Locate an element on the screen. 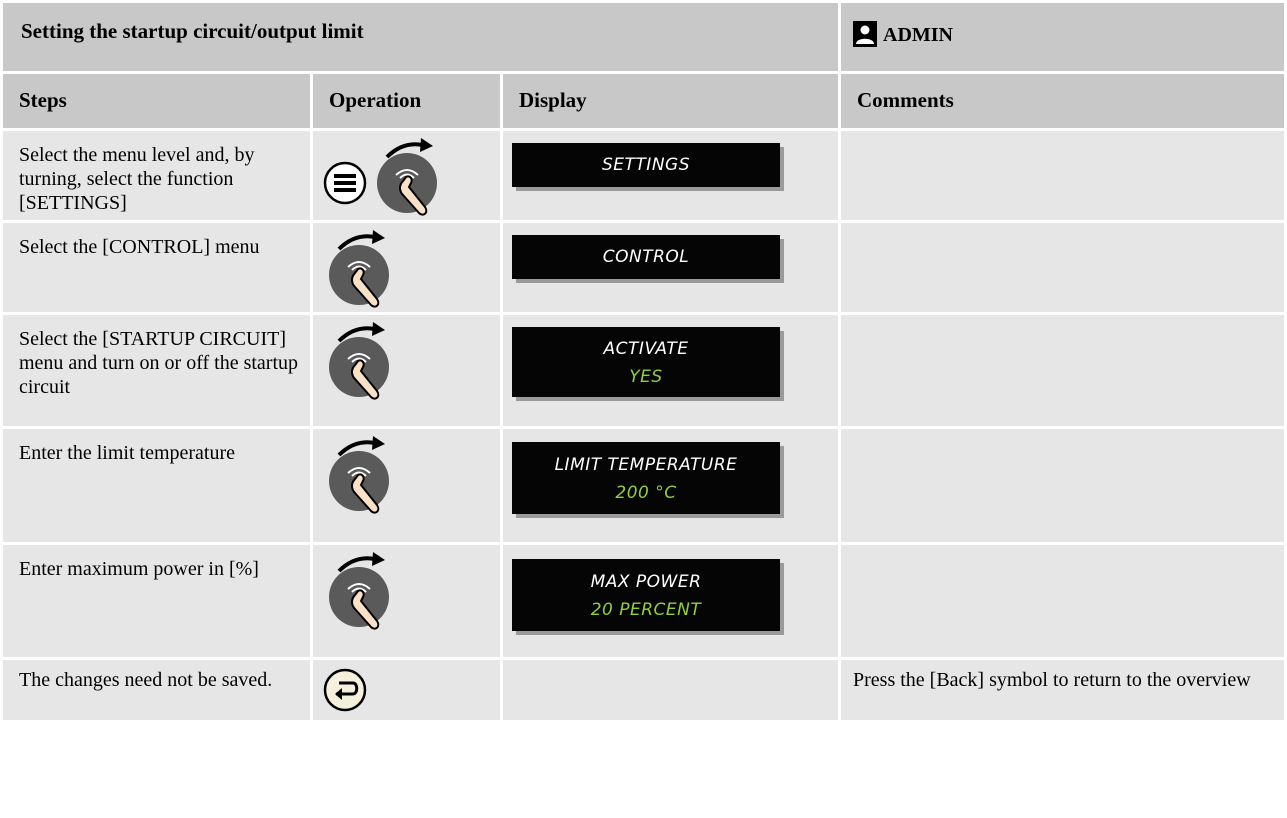  lcd-line-1: CONTROL is located at coordinates (646, 257).